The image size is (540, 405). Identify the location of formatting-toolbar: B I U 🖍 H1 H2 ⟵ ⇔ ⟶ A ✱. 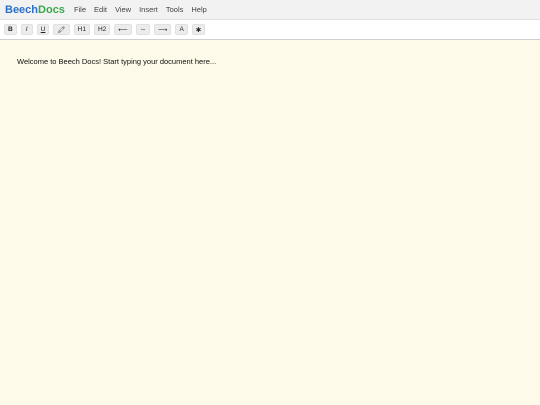
(270, 30).